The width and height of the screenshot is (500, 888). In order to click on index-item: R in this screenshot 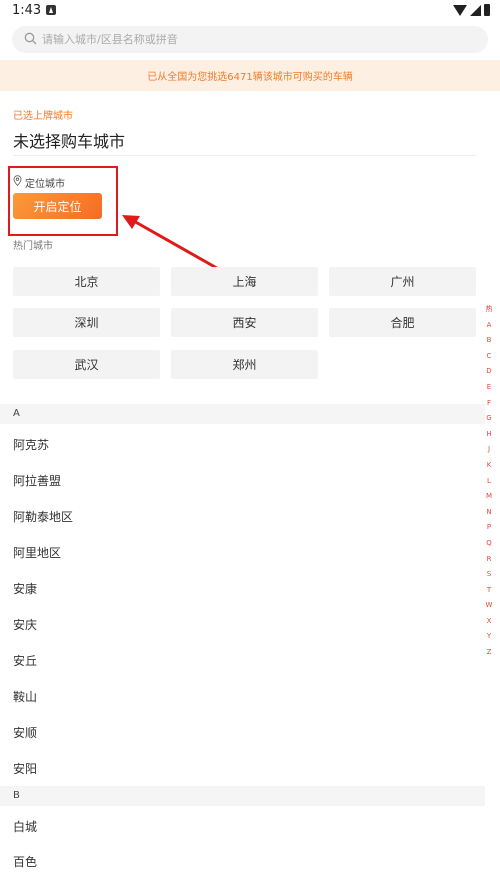, I will do `click(489, 560)`.